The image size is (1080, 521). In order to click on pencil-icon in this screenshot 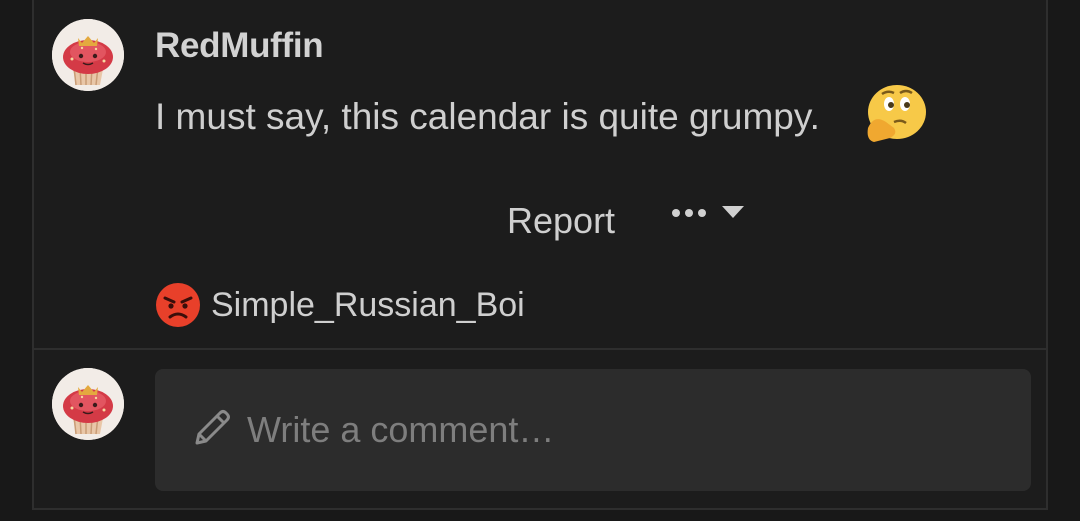, I will do `click(212, 427)`.